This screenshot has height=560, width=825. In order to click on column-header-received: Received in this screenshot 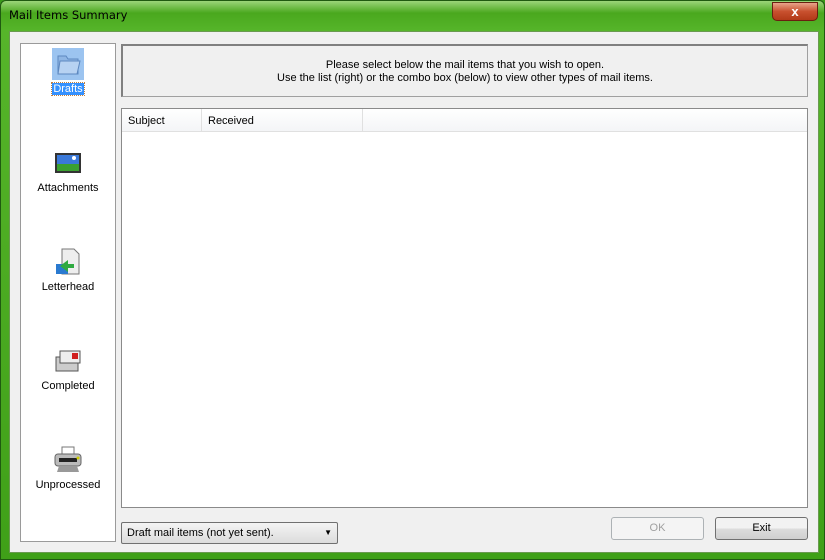, I will do `click(282, 120)`.